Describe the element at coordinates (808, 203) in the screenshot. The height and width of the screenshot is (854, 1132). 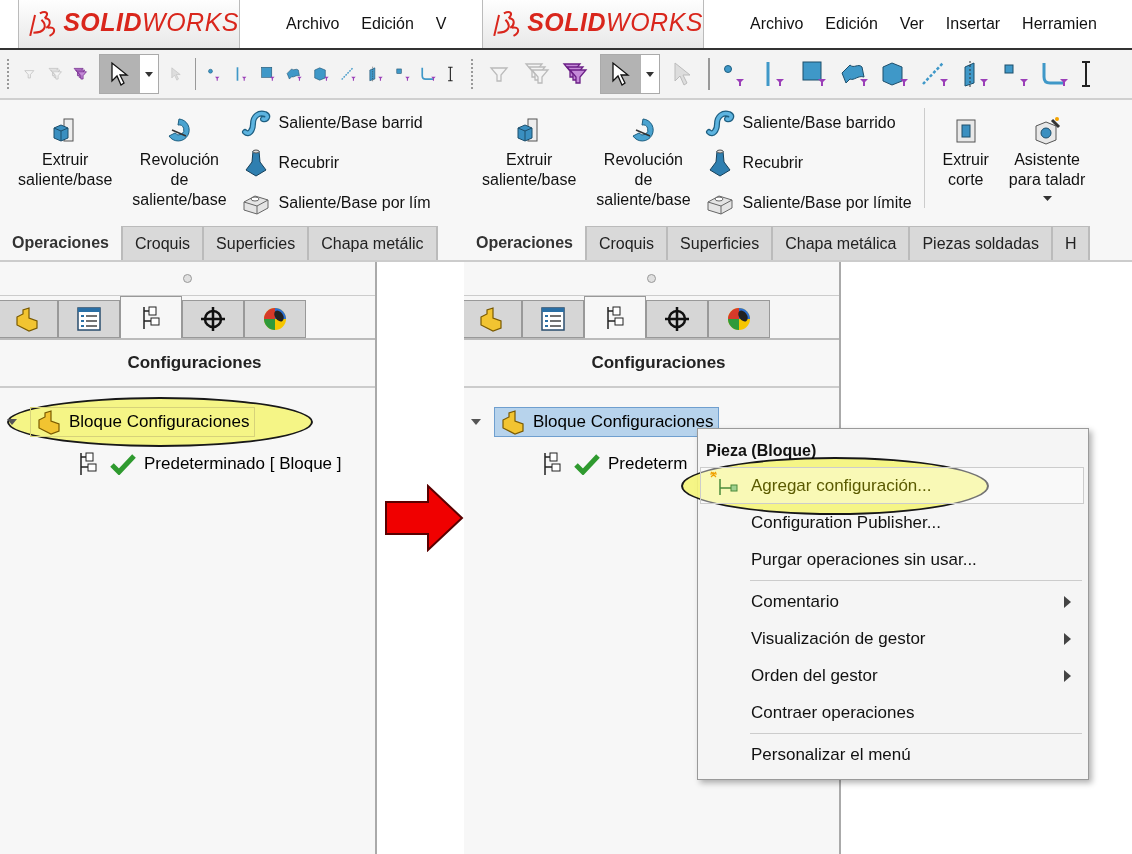
I see `command-button: Saliente/Base por límite` at that location.